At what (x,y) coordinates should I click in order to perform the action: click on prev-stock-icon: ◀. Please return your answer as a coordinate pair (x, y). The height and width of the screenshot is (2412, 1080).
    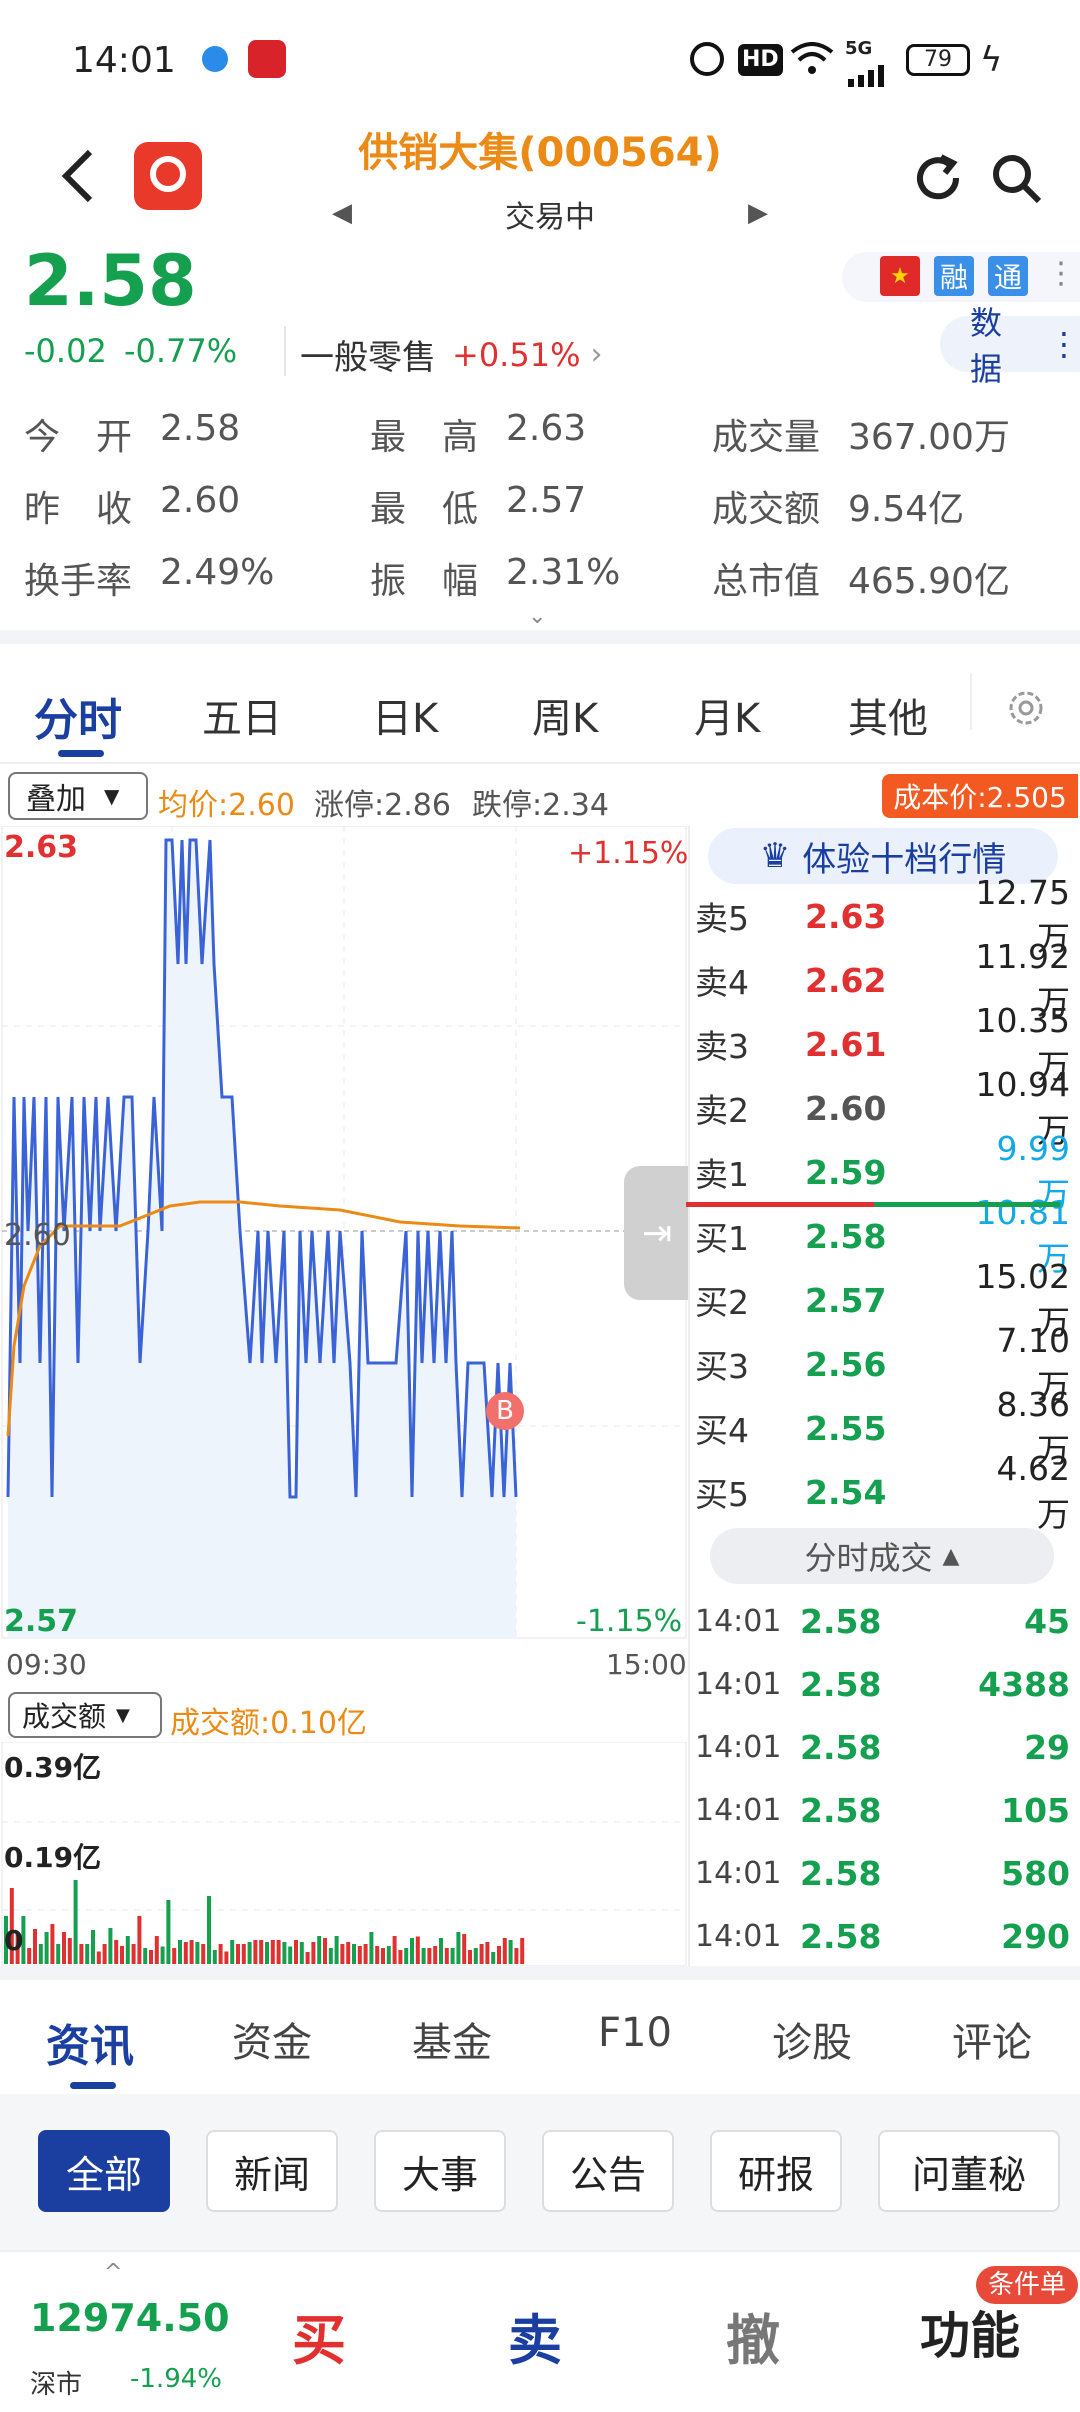
    Looking at the image, I should click on (342, 213).